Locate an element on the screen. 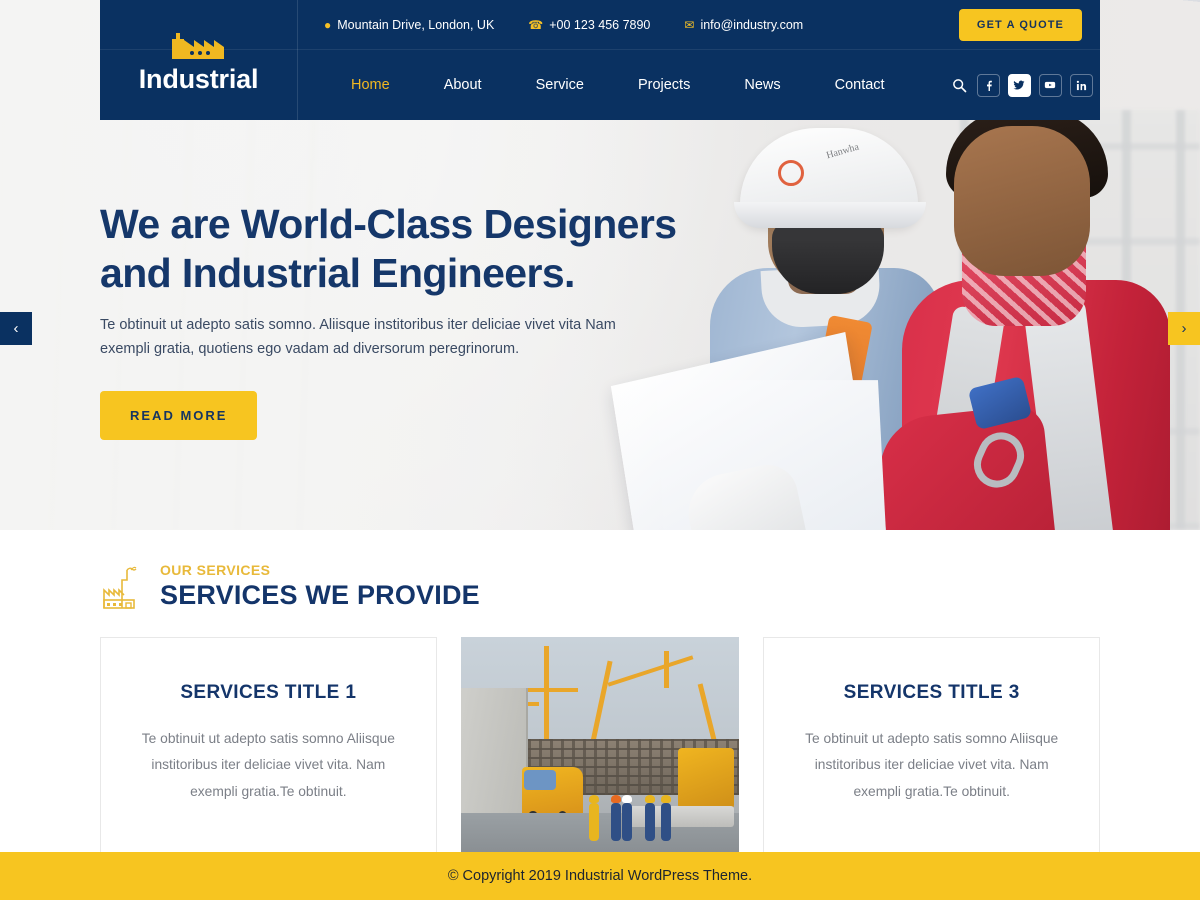 Image resolution: width=1200 pixels, height=900 pixels. main-navigation: Home About Service Projects News Contact is located at coordinates (699, 85).